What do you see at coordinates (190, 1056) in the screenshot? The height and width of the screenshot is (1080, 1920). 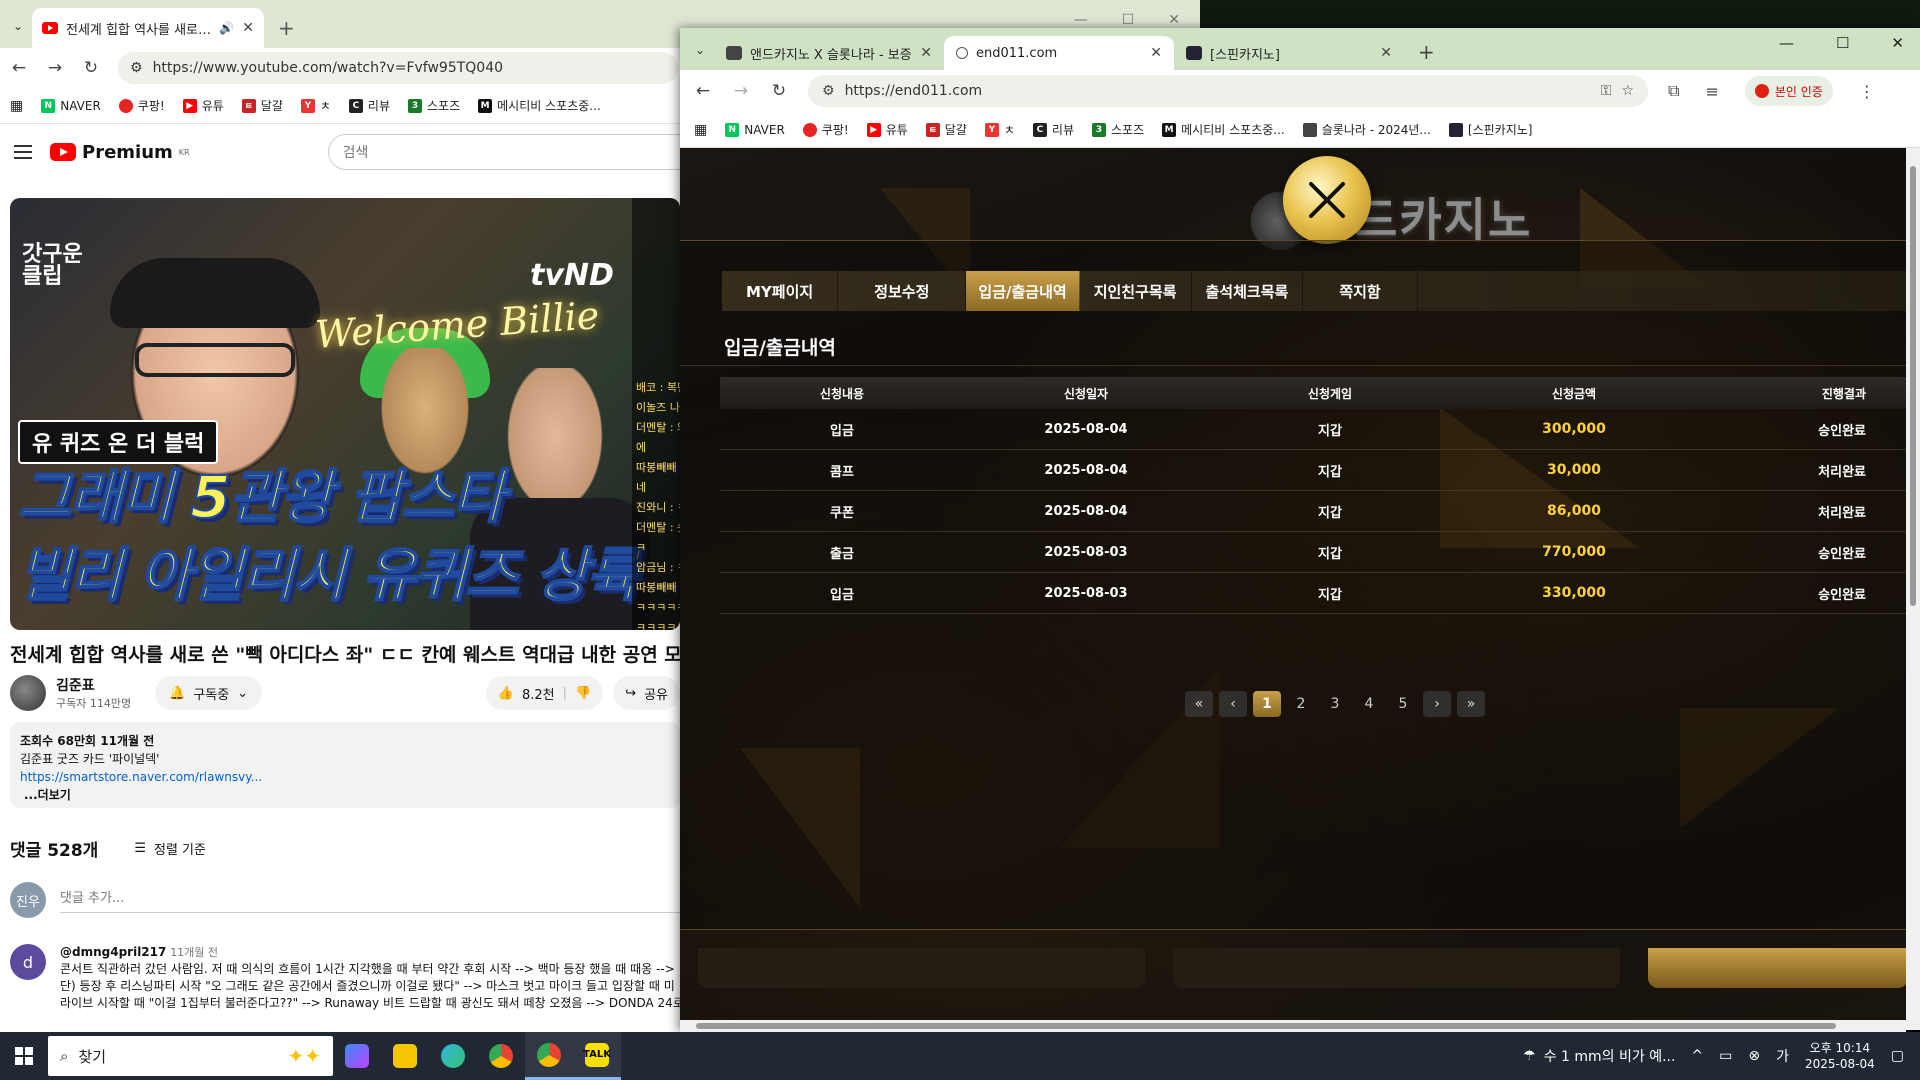 I see `taskbar-search: ⌕ 찾기 ✦✦` at bounding box center [190, 1056].